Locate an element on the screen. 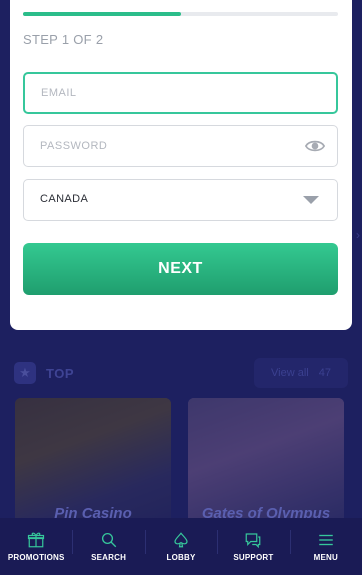 Image resolution: width=362 pixels, height=575 pixels. chat-icon is located at coordinates (253, 541).